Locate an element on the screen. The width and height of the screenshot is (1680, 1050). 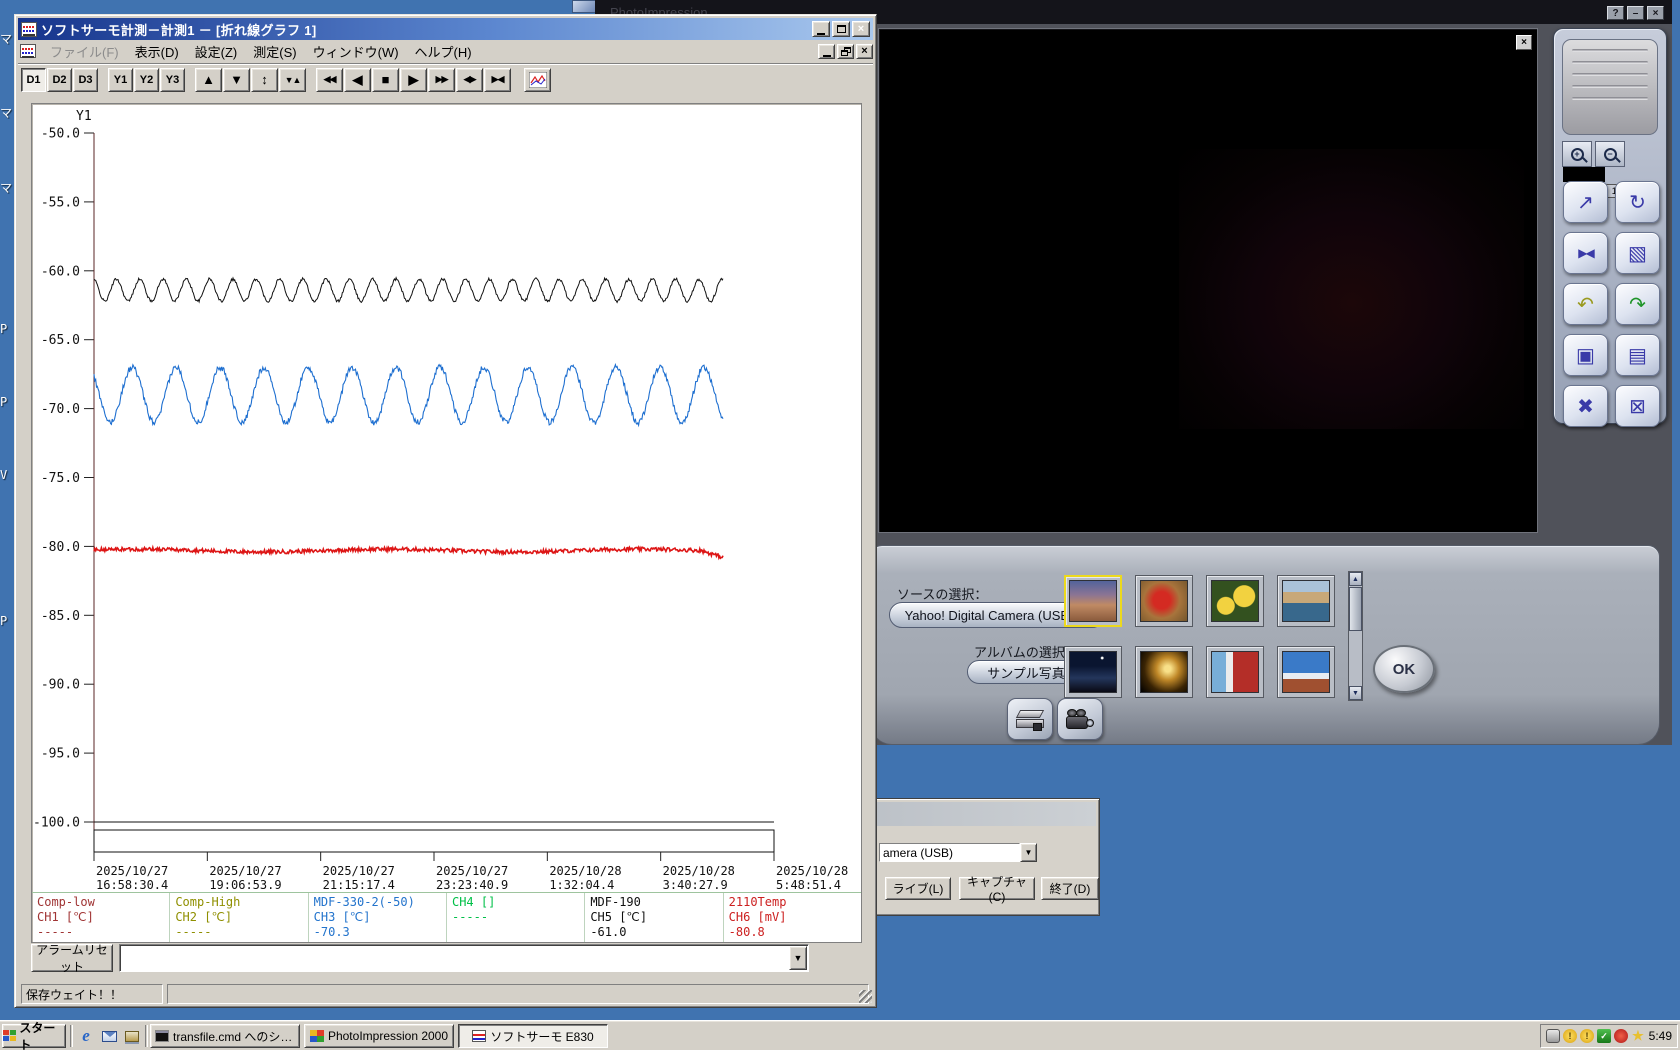
step-back-icon: ◀ is located at coordinates (357, 79).